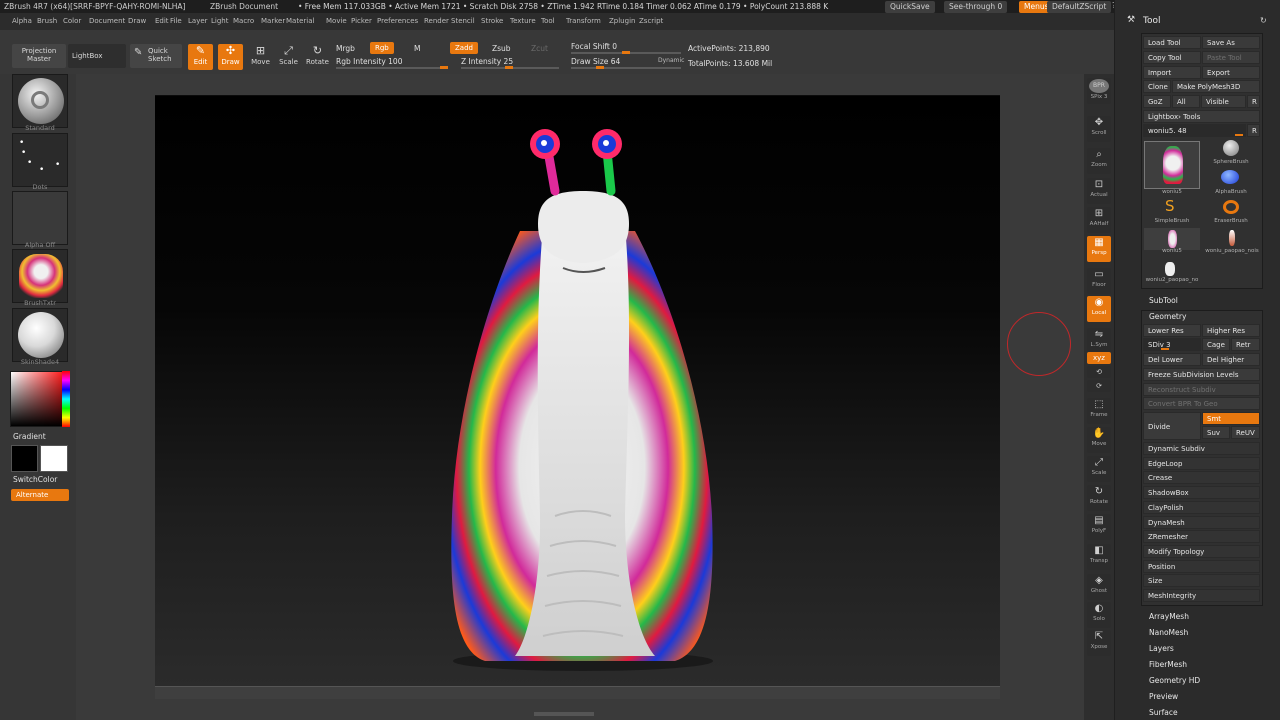 The width and height of the screenshot is (1280, 720). Describe the element at coordinates (595, 61) in the screenshot. I see `draw-size-slider: Draw Size 64` at that location.